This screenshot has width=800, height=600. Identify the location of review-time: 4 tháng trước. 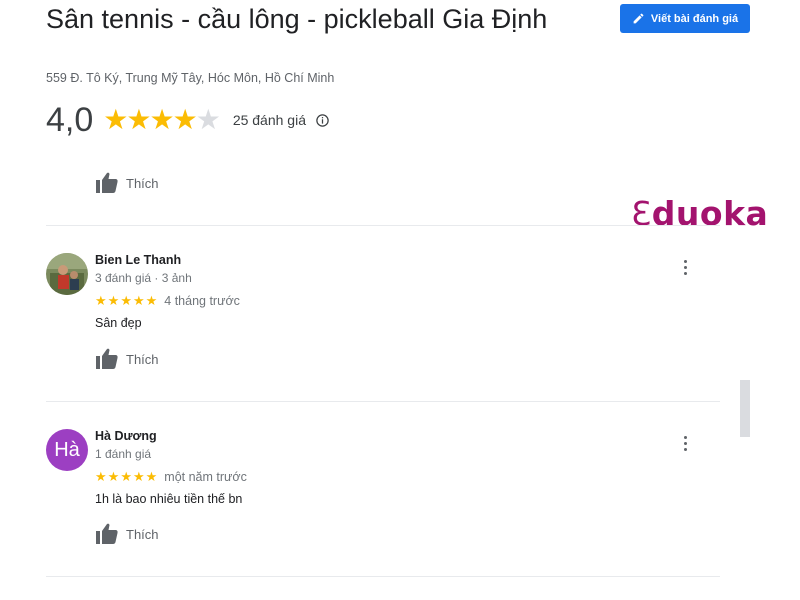
(202, 301).